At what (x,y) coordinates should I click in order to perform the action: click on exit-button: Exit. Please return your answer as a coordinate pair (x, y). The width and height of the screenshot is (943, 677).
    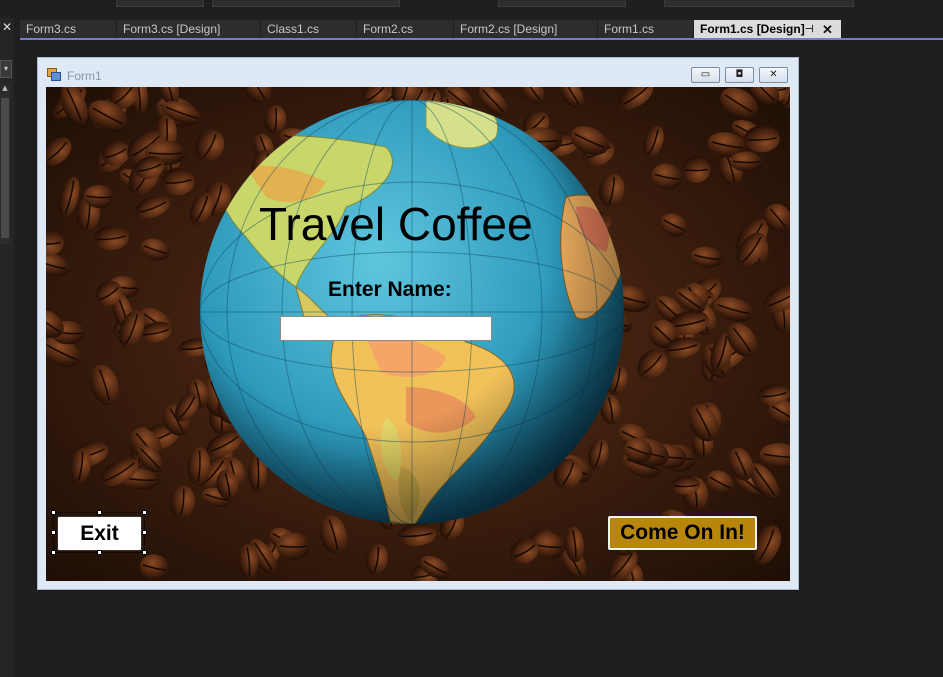
    Looking at the image, I should click on (99, 533).